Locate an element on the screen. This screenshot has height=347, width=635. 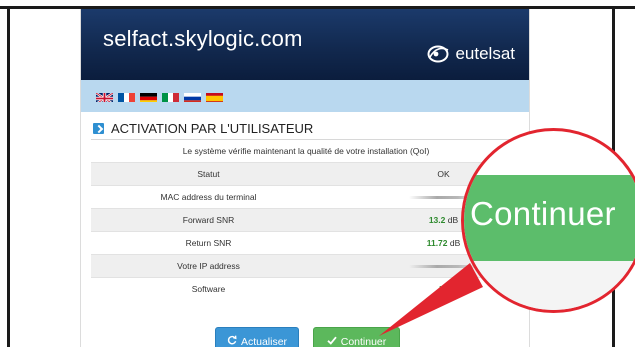
zoom-continue-label: Continuer is located at coordinates (543, 213).